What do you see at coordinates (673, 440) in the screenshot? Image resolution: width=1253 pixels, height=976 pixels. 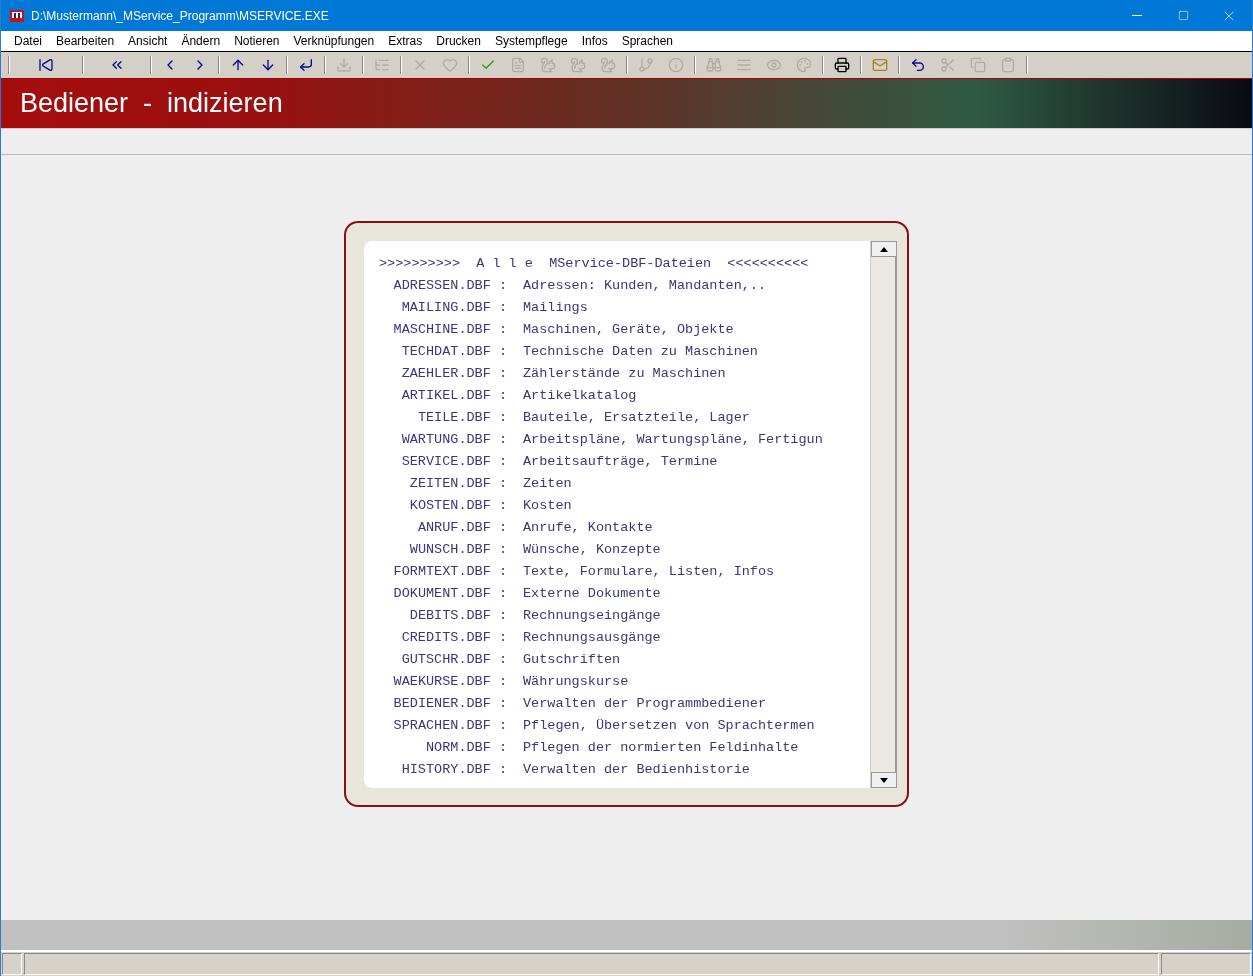 I see `file-description: Arbeitspläne, Wartungspläne, Fertigun` at bounding box center [673, 440].